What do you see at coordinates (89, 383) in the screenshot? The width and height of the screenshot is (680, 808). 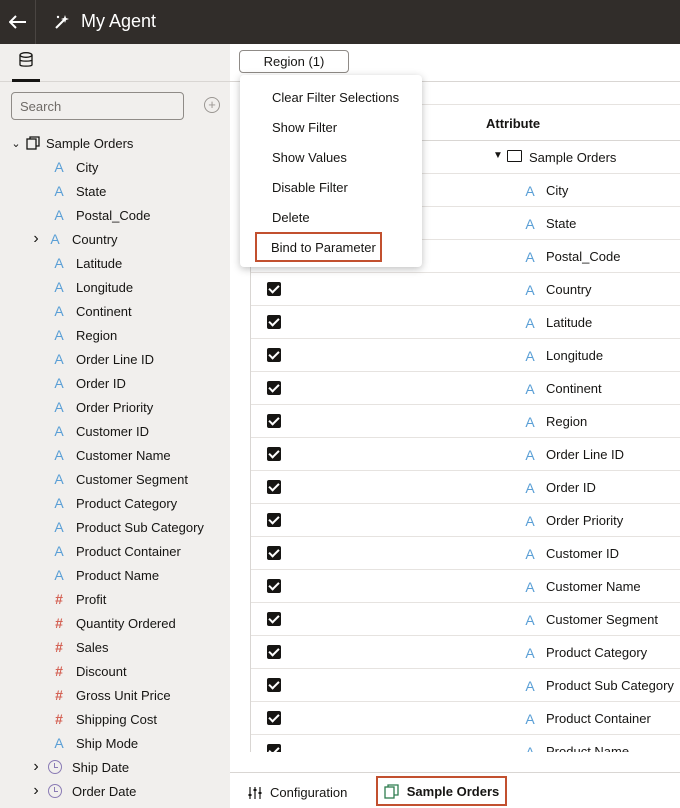 I see `sidebar-item: A Order ID` at bounding box center [89, 383].